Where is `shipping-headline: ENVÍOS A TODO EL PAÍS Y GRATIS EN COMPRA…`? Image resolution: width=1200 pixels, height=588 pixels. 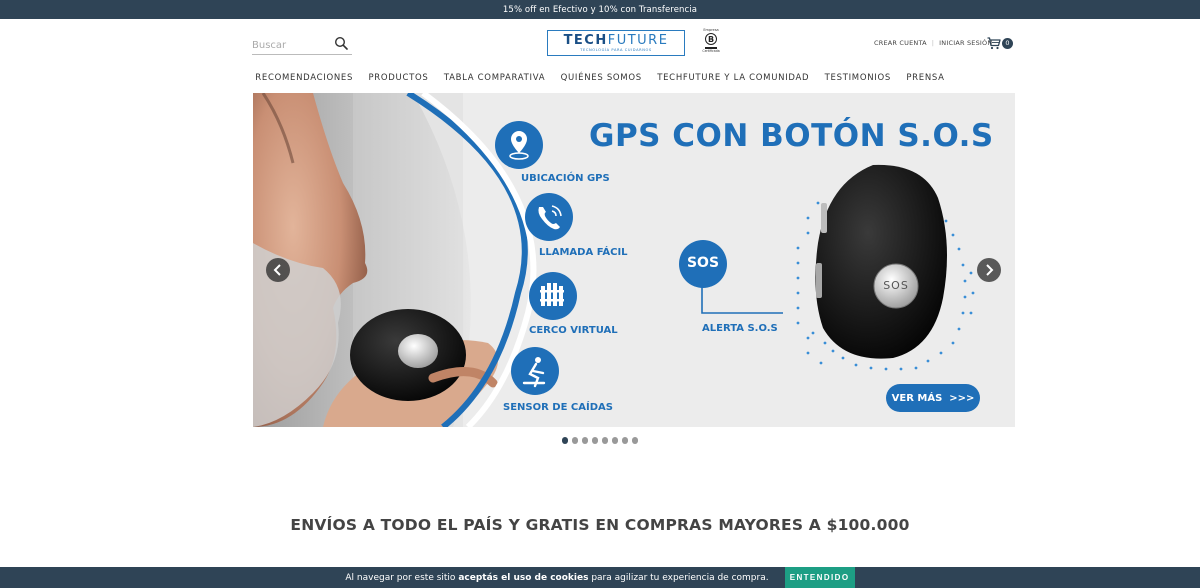
shipping-headline: ENVÍOS A TODO EL PAÍS Y GRATIS EN COMPRA… is located at coordinates (600, 525).